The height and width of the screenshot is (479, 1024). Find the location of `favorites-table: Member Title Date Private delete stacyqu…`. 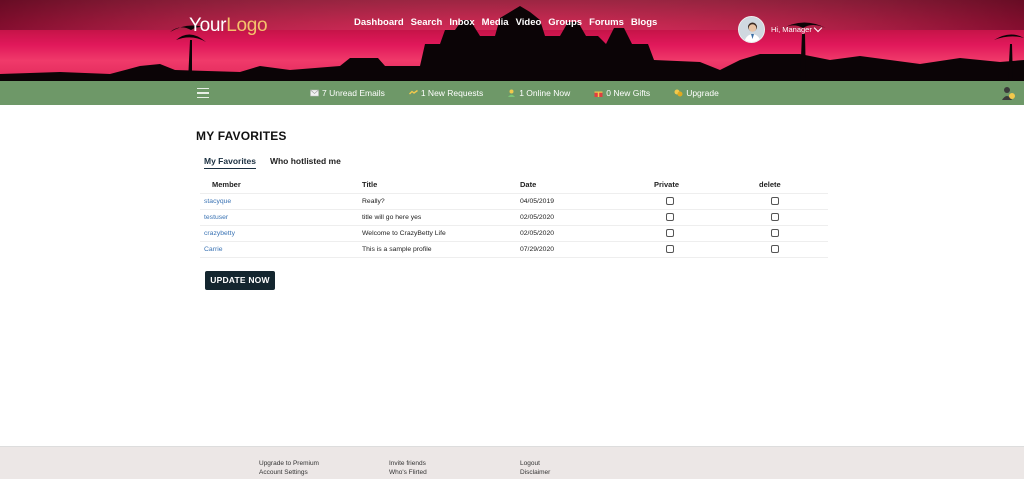

favorites-table: Member Title Date Private delete stacyqu… is located at coordinates (514, 217).